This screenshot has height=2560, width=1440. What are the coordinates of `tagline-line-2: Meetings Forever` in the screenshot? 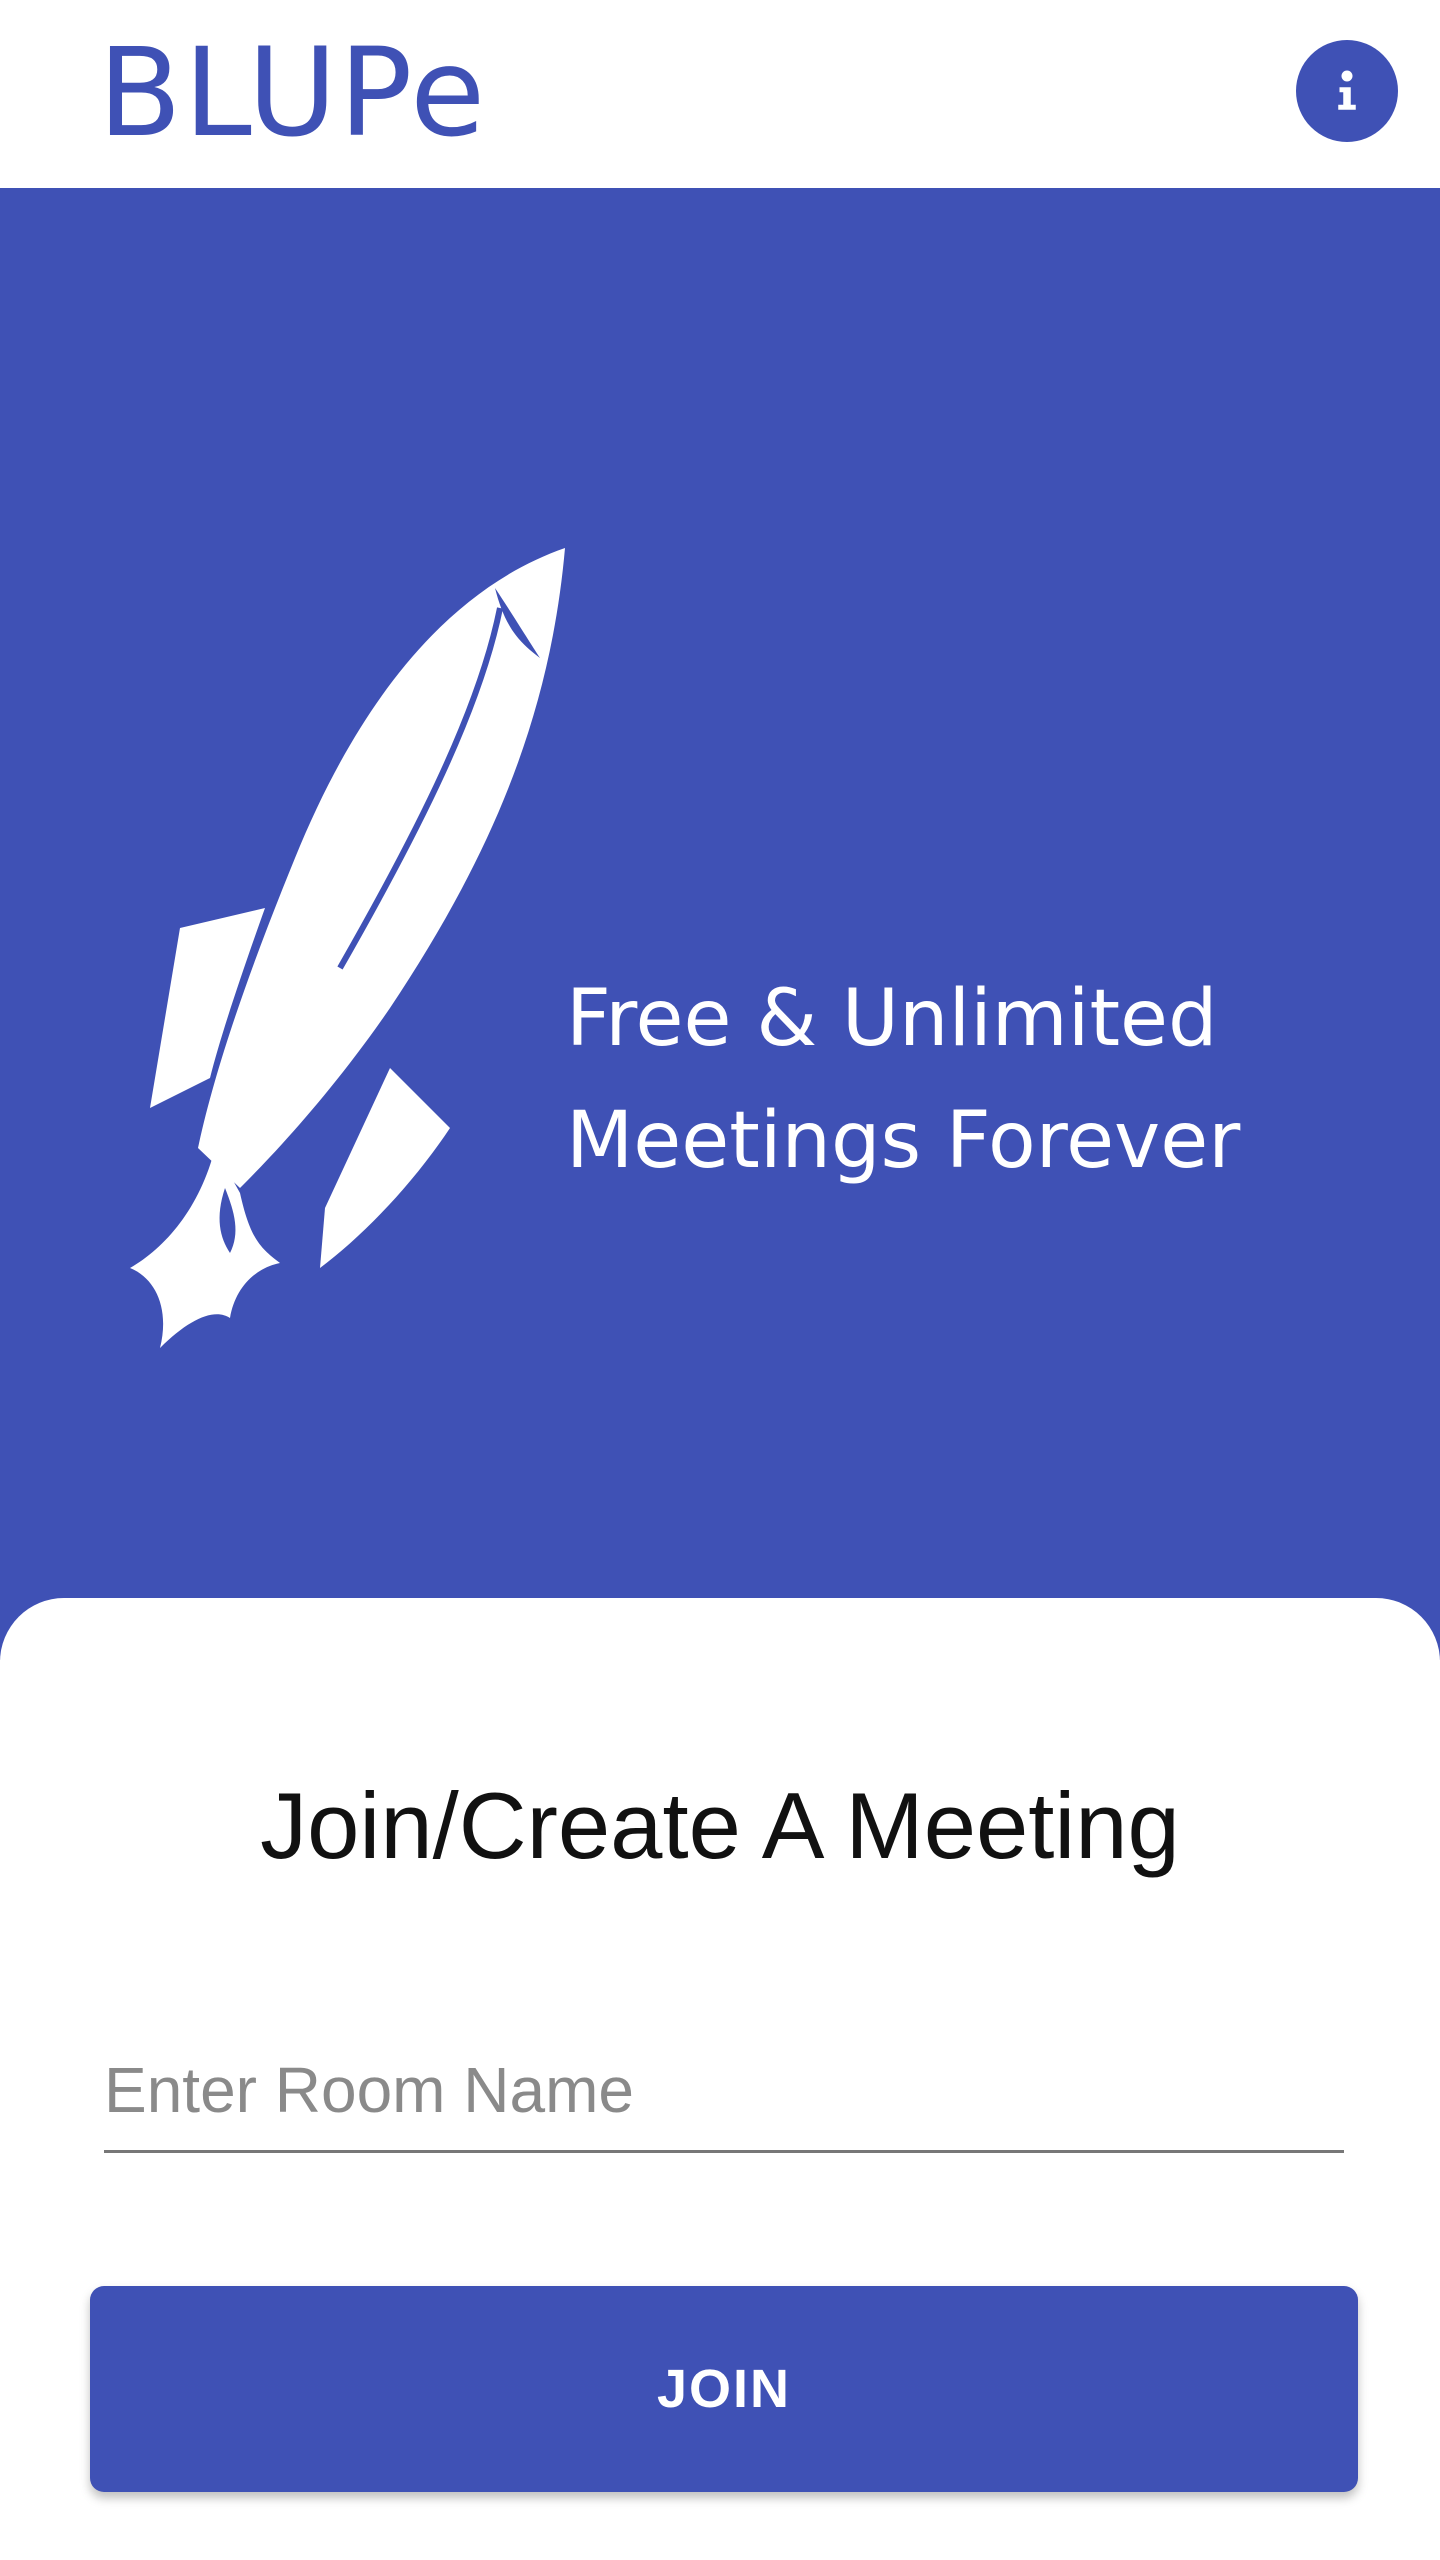 It's located at (903, 1141).